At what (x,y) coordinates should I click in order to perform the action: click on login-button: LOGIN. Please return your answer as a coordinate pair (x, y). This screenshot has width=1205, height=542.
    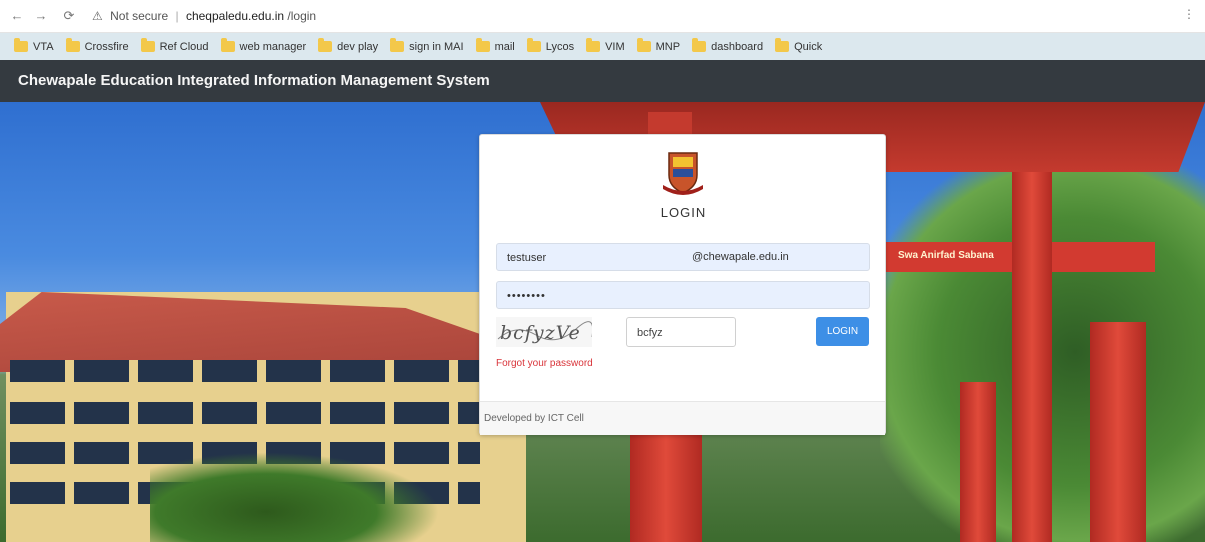
    Looking at the image, I should click on (842, 331).